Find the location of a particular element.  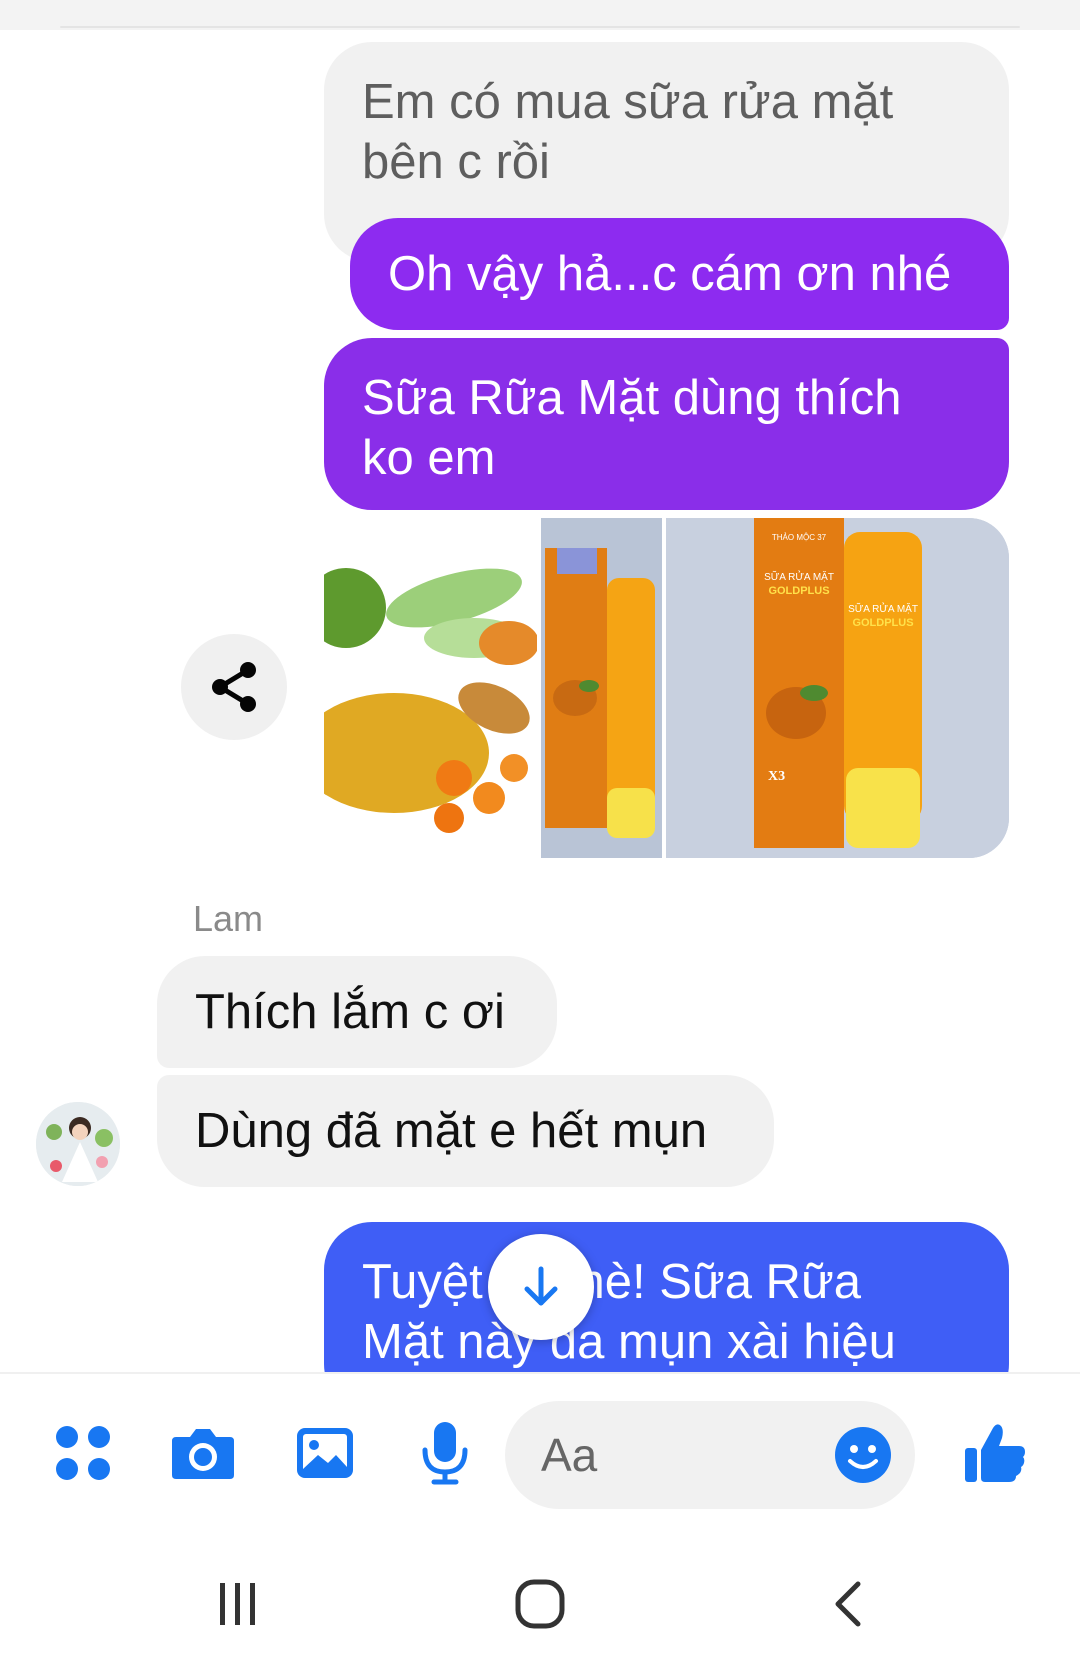

menu-dots-icon is located at coordinates (83, 1453).